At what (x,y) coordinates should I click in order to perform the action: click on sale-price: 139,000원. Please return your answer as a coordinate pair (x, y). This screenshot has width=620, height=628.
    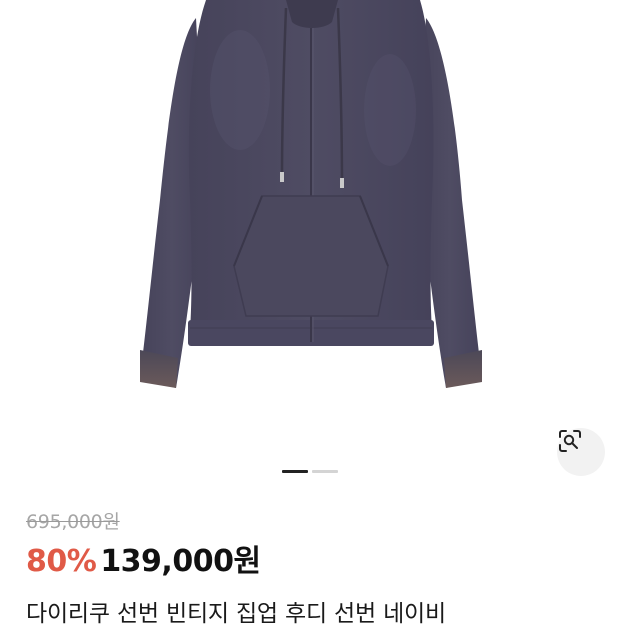
    Looking at the image, I should click on (180, 561).